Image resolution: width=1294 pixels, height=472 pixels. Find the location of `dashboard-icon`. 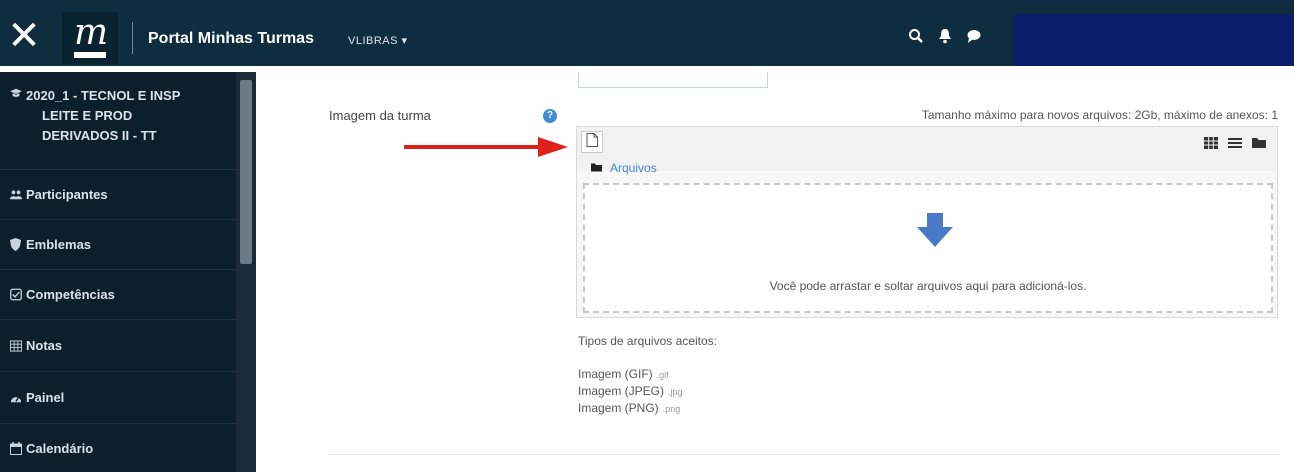

dashboard-icon is located at coordinates (11, 398).